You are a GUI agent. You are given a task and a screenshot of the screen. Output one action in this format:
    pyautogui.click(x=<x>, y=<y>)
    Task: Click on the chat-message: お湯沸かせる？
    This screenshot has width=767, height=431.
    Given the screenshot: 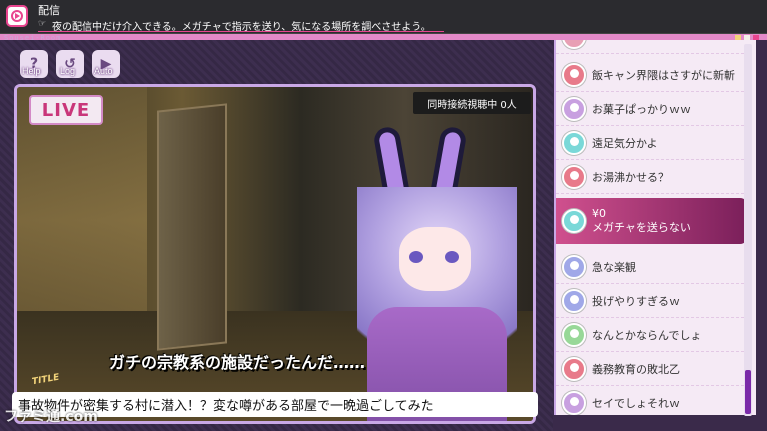 What is the action you would take?
    pyautogui.click(x=630, y=177)
    